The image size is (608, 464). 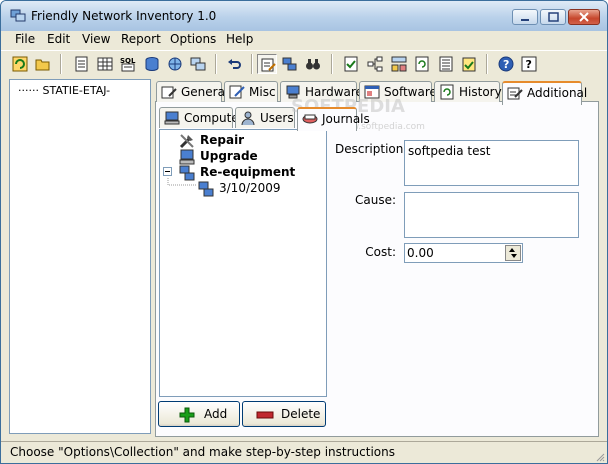 I want to click on tree-node-label: STATIE-ETAJ-, so click(x=76, y=90).